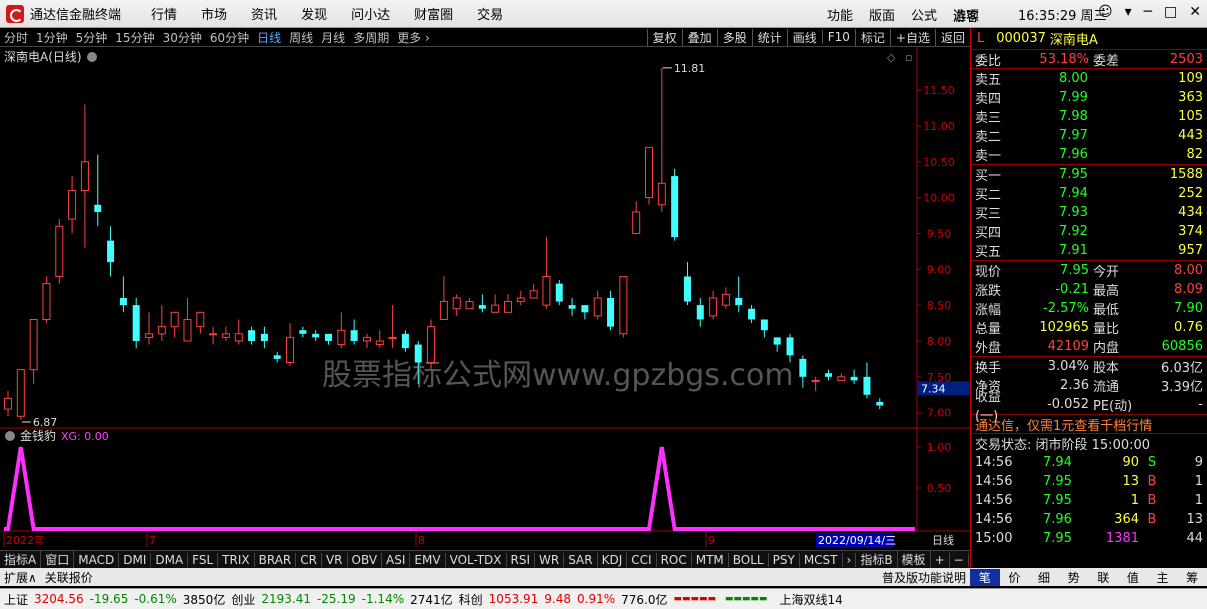 The height and width of the screenshot is (609, 1207). Describe the element at coordinates (433, 15) in the screenshot. I see `menu-item: 财富圈` at that location.